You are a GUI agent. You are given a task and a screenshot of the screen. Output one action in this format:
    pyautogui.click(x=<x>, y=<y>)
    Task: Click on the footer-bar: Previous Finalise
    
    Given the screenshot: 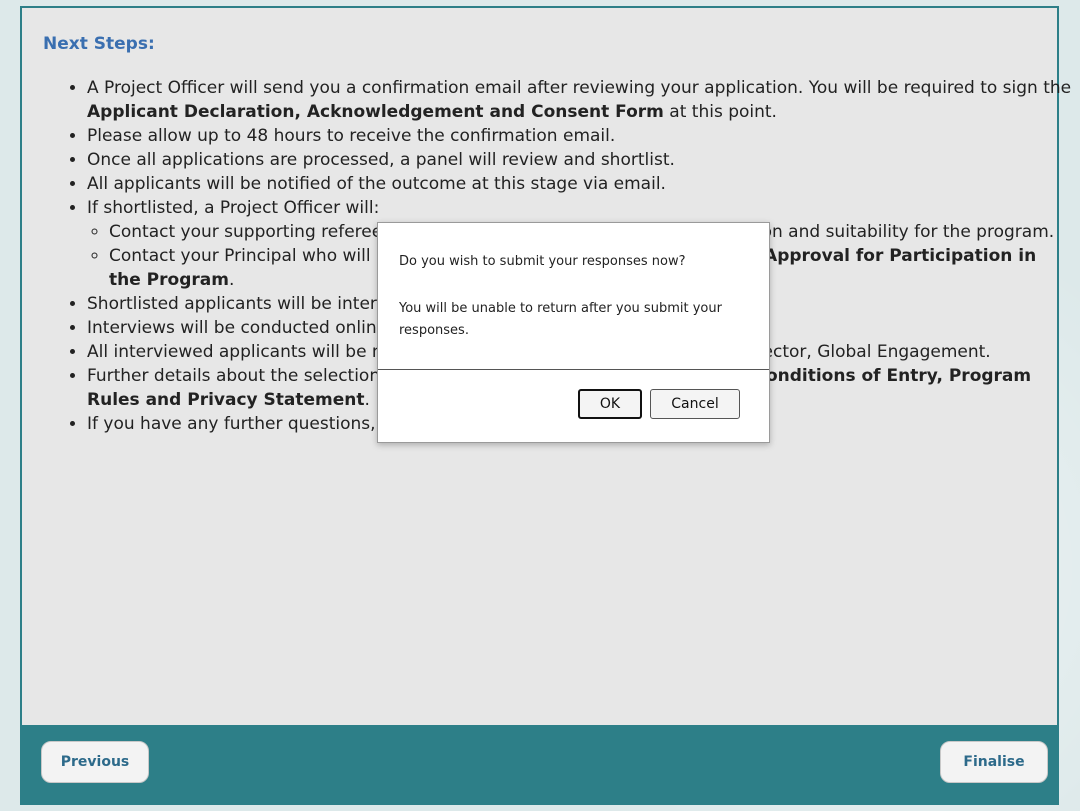 What is the action you would take?
    pyautogui.click(x=539, y=764)
    